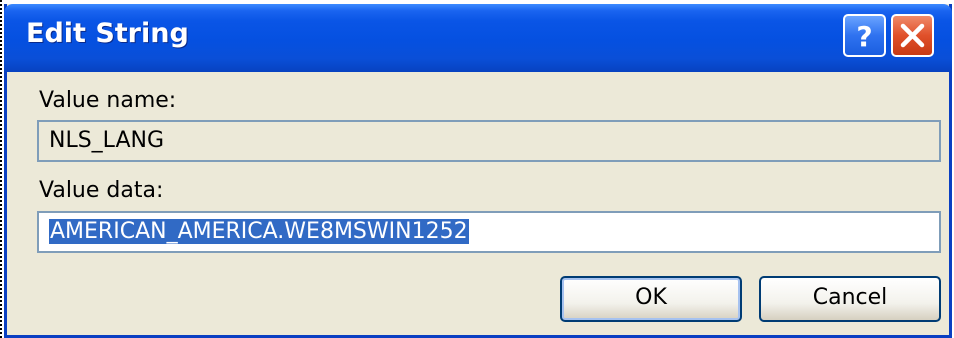  Describe the element at coordinates (106, 140) in the screenshot. I see `value-name-text: NLS_LANG` at that location.